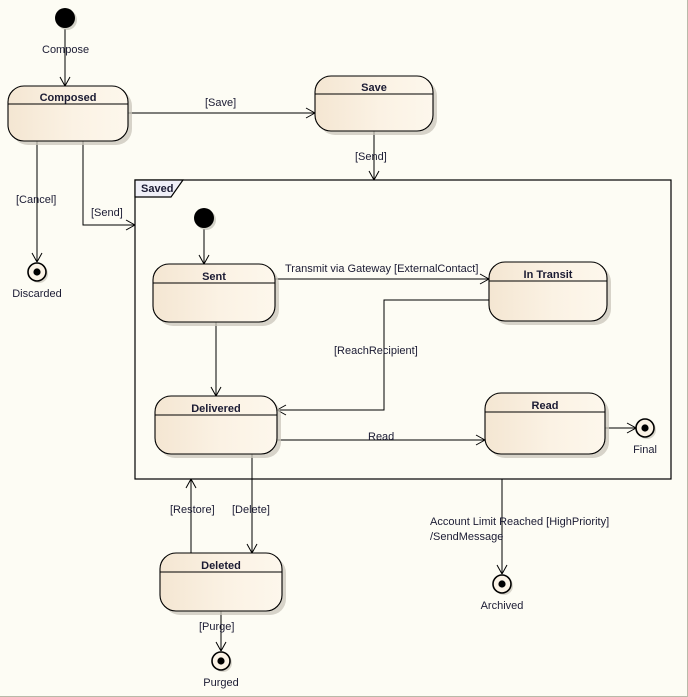  What do you see at coordinates (157, 189) in the screenshot?
I see `saved-region-label: Saved` at bounding box center [157, 189].